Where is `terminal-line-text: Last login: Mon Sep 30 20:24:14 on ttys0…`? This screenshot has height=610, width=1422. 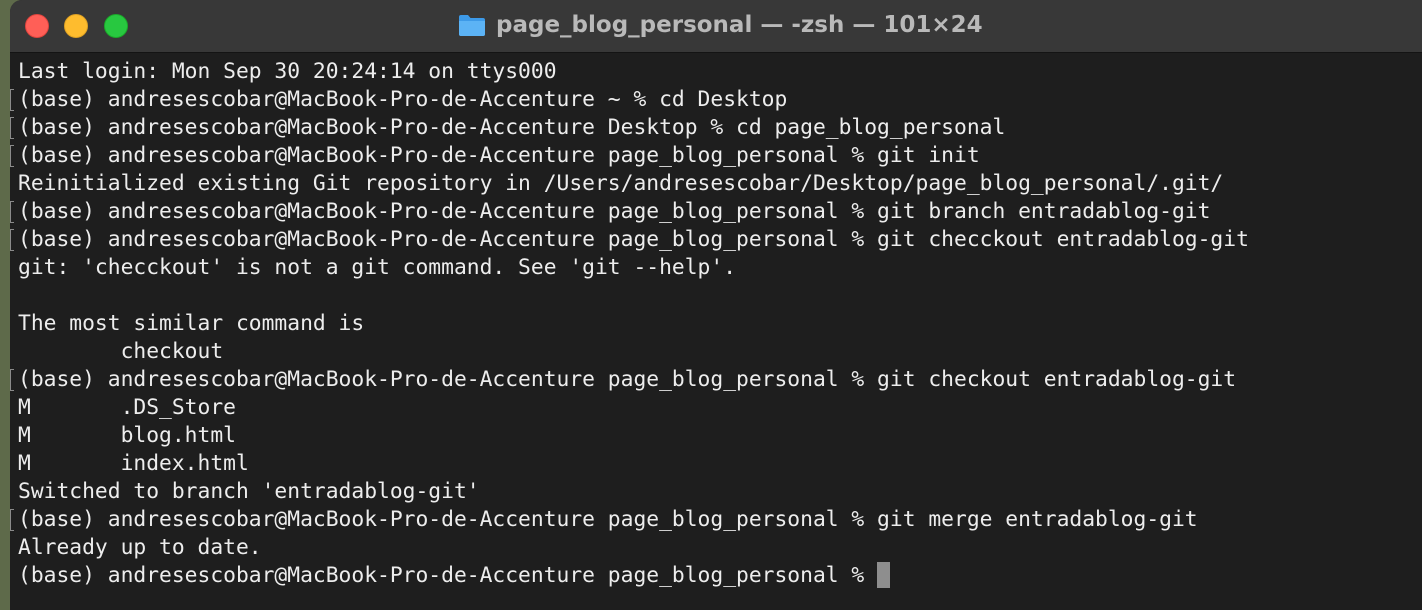 terminal-line-text: Last login: Mon Sep 30 20:24:14 on ttys0… is located at coordinates (287, 71).